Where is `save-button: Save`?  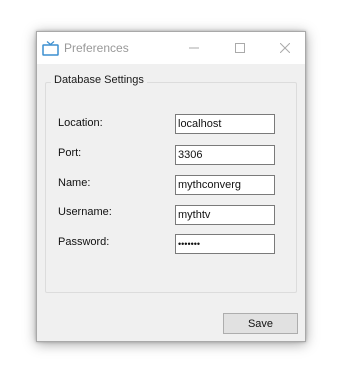 save-button: Save is located at coordinates (260, 323).